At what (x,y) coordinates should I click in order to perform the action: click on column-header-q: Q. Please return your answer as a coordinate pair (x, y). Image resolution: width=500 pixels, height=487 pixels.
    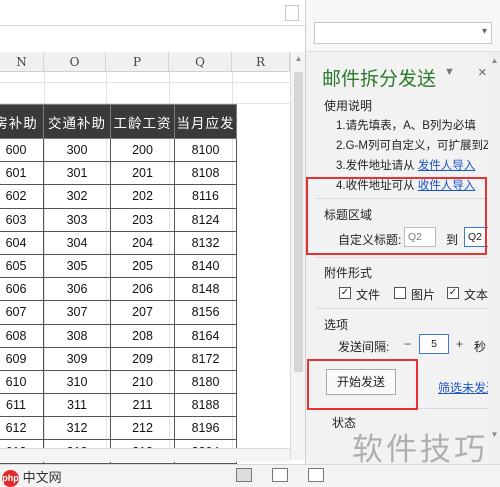
    Looking at the image, I should click on (200, 62).